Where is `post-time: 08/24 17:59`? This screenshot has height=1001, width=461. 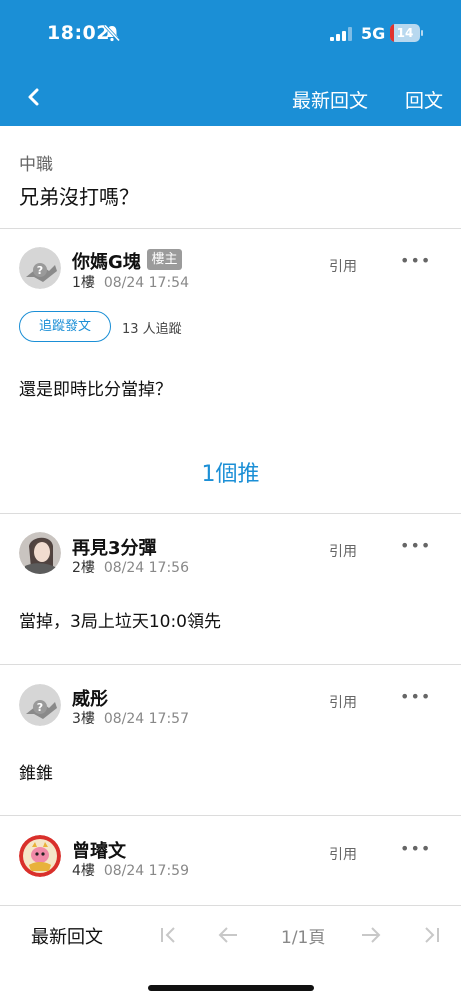 post-time: 08/24 17:59 is located at coordinates (146, 871).